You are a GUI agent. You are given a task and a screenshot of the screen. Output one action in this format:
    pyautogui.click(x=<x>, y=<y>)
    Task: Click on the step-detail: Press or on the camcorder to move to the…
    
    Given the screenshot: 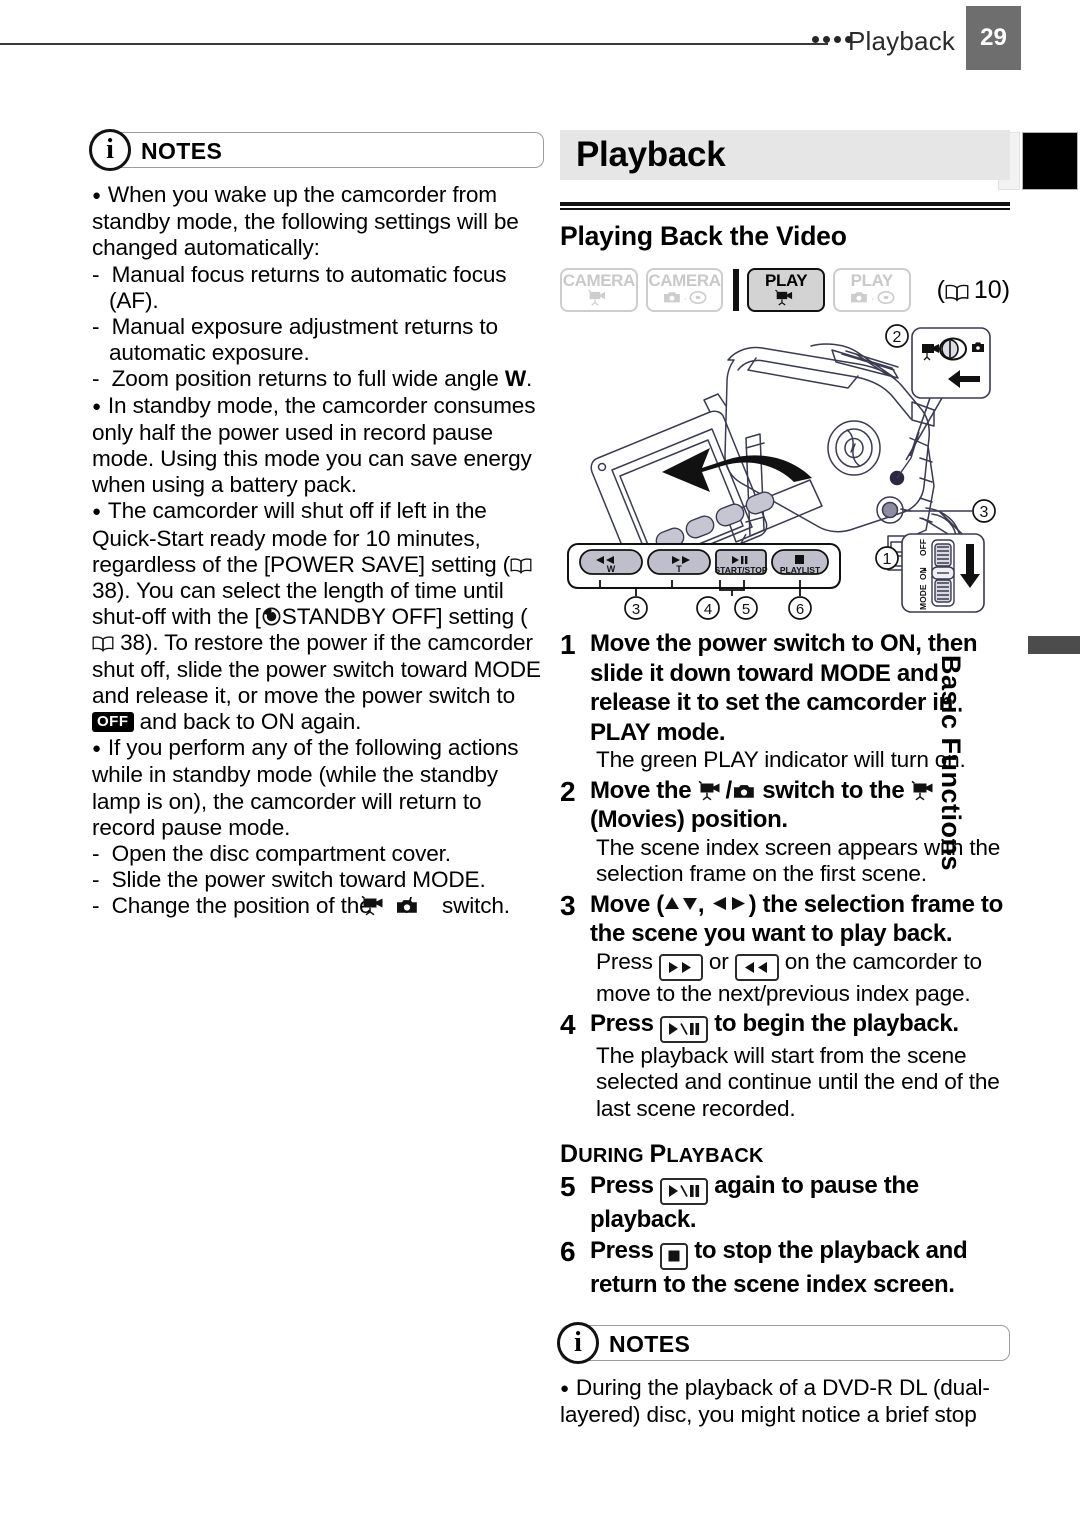 What is the action you would take?
    pyautogui.click(x=789, y=977)
    